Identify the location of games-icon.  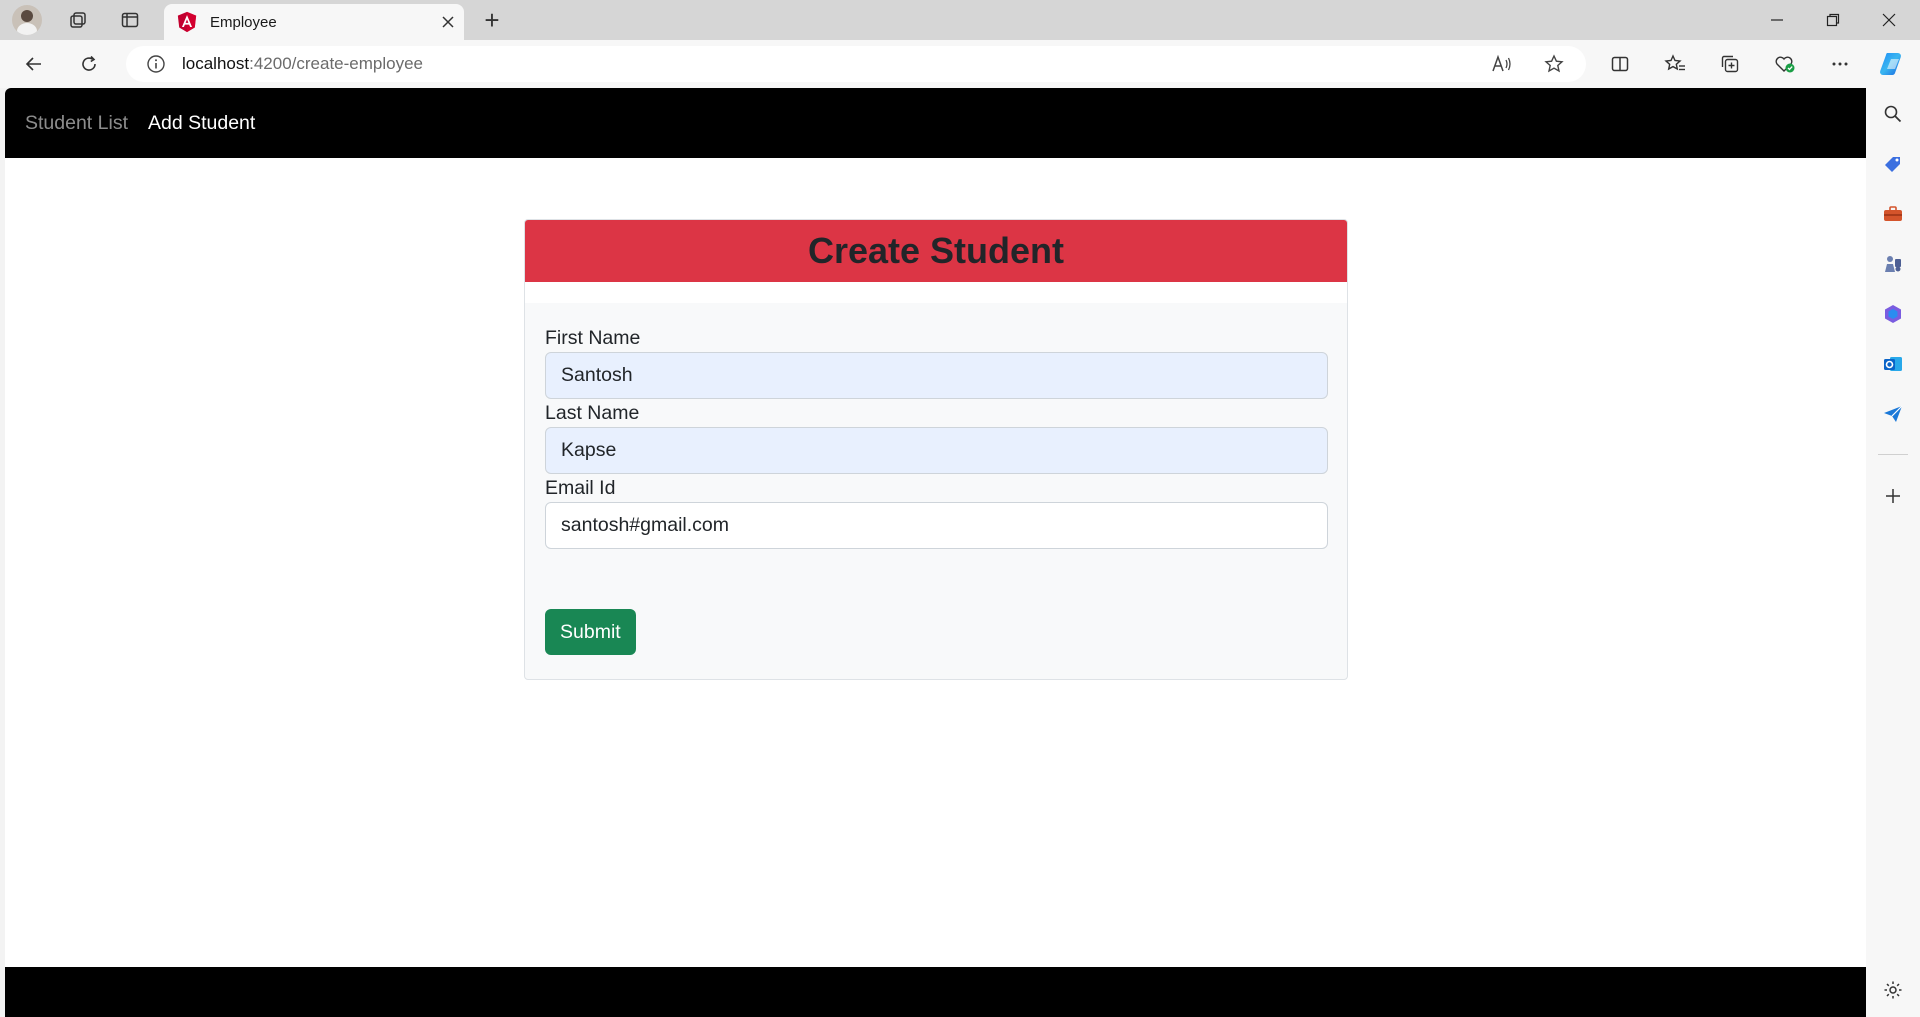
(1893, 264).